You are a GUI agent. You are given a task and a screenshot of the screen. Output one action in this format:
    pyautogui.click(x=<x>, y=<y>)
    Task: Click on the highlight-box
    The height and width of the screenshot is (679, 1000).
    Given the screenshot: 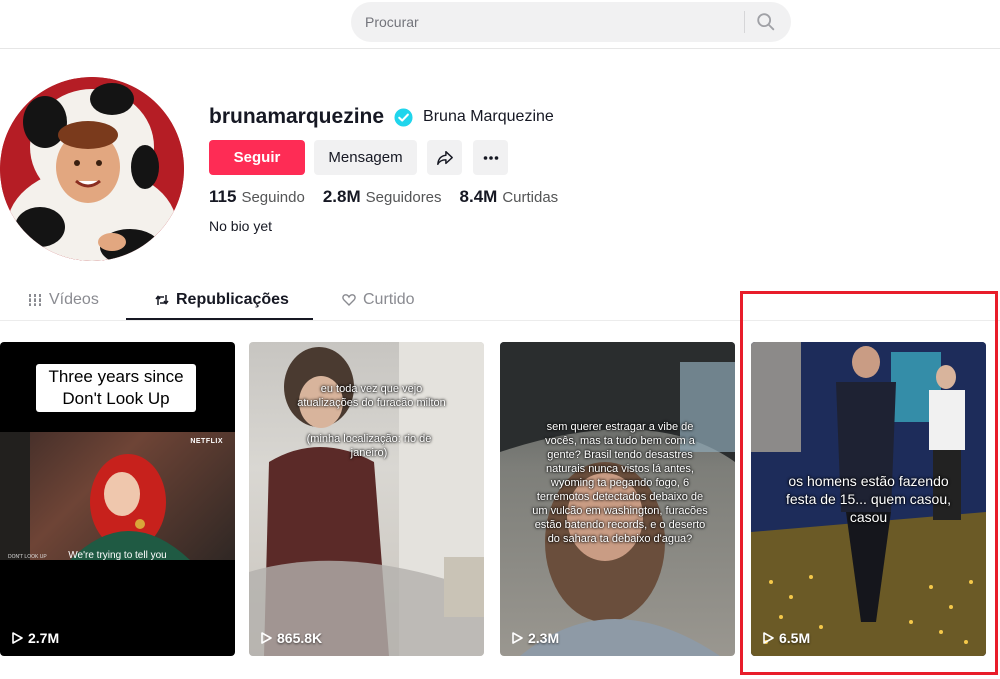 What is the action you would take?
    pyautogui.click(x=869, y=483)
    